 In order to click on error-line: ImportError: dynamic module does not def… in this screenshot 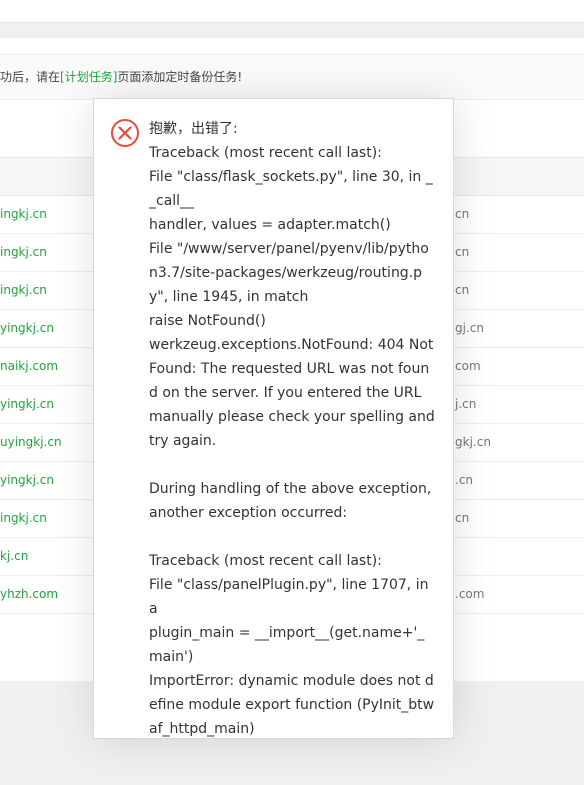, I will do `click(292, 705)`.